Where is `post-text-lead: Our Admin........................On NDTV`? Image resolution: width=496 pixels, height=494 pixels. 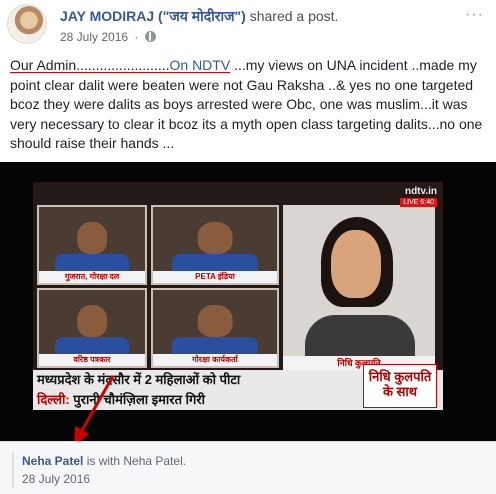 post-text-lead: Our Admin........................On NDTV is located at coordinates (120, 65).